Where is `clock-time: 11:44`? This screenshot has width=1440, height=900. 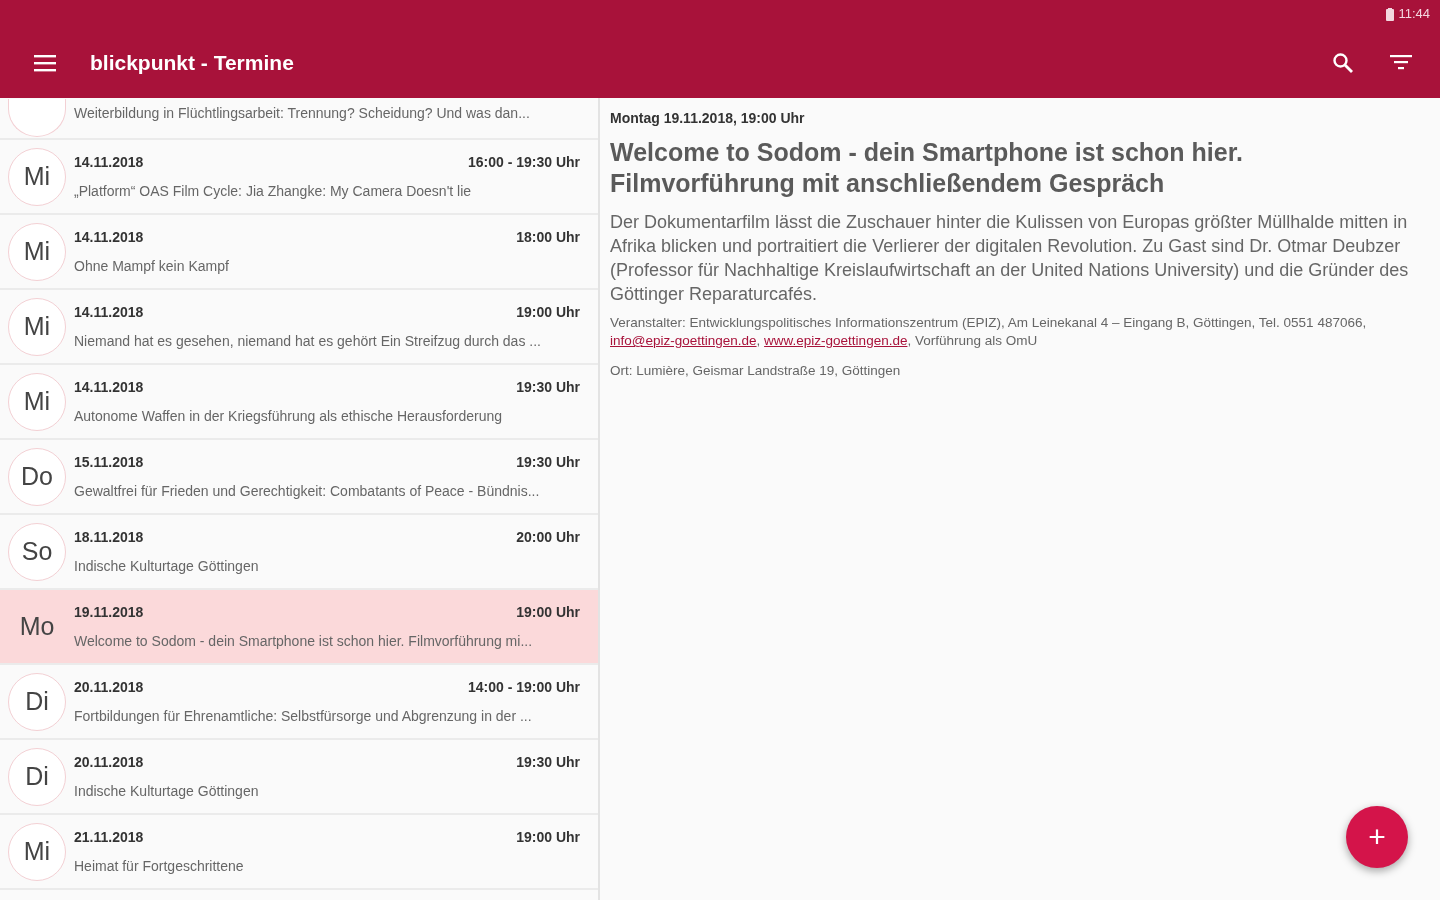 clock-time: 11:44 is located at coordinates (1414, 14).